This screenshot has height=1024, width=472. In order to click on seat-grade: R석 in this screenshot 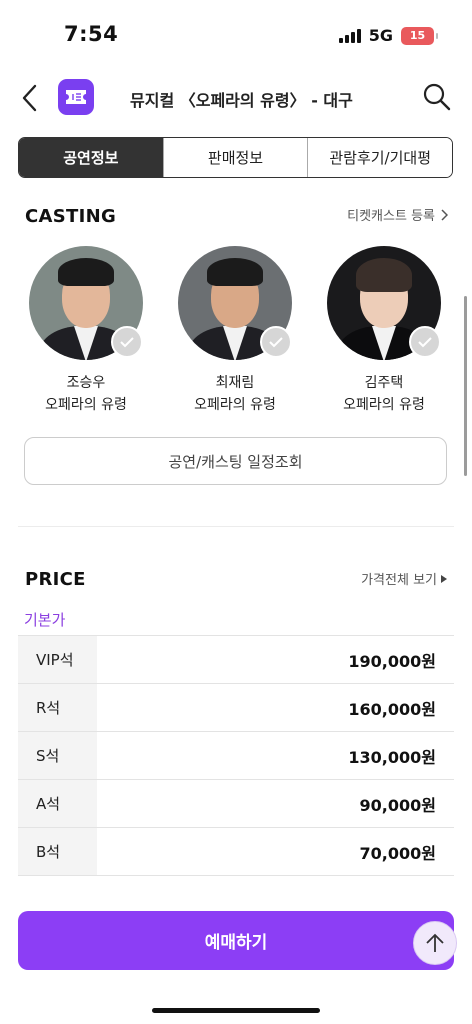, I will do `click(57, 707)`.